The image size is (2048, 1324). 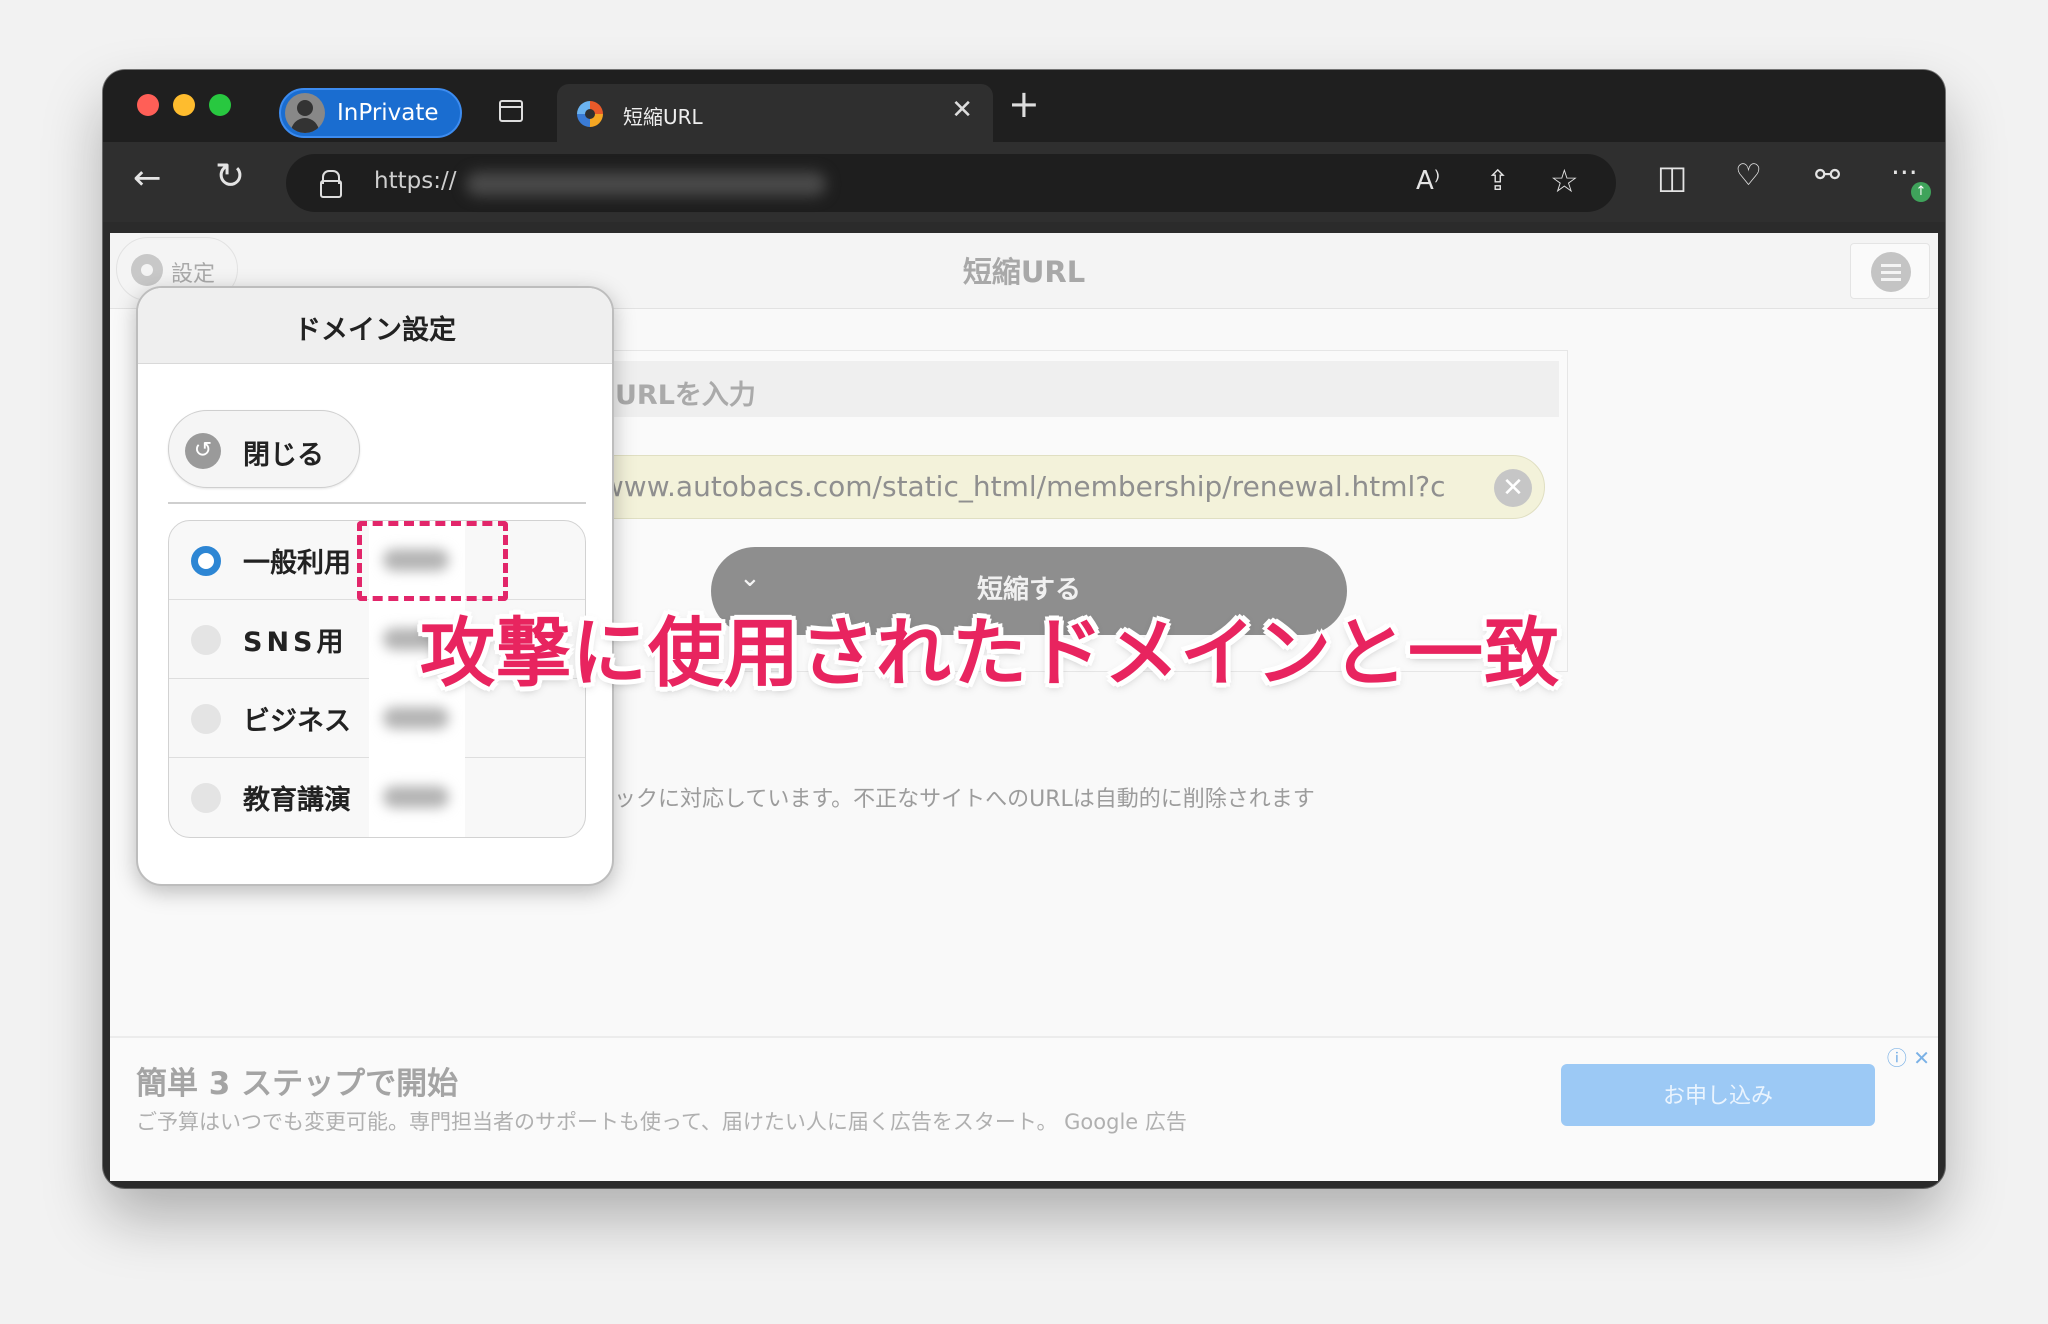 I want to click on input-label-bar: たいURLを入力, so click(x=1060, y=389).